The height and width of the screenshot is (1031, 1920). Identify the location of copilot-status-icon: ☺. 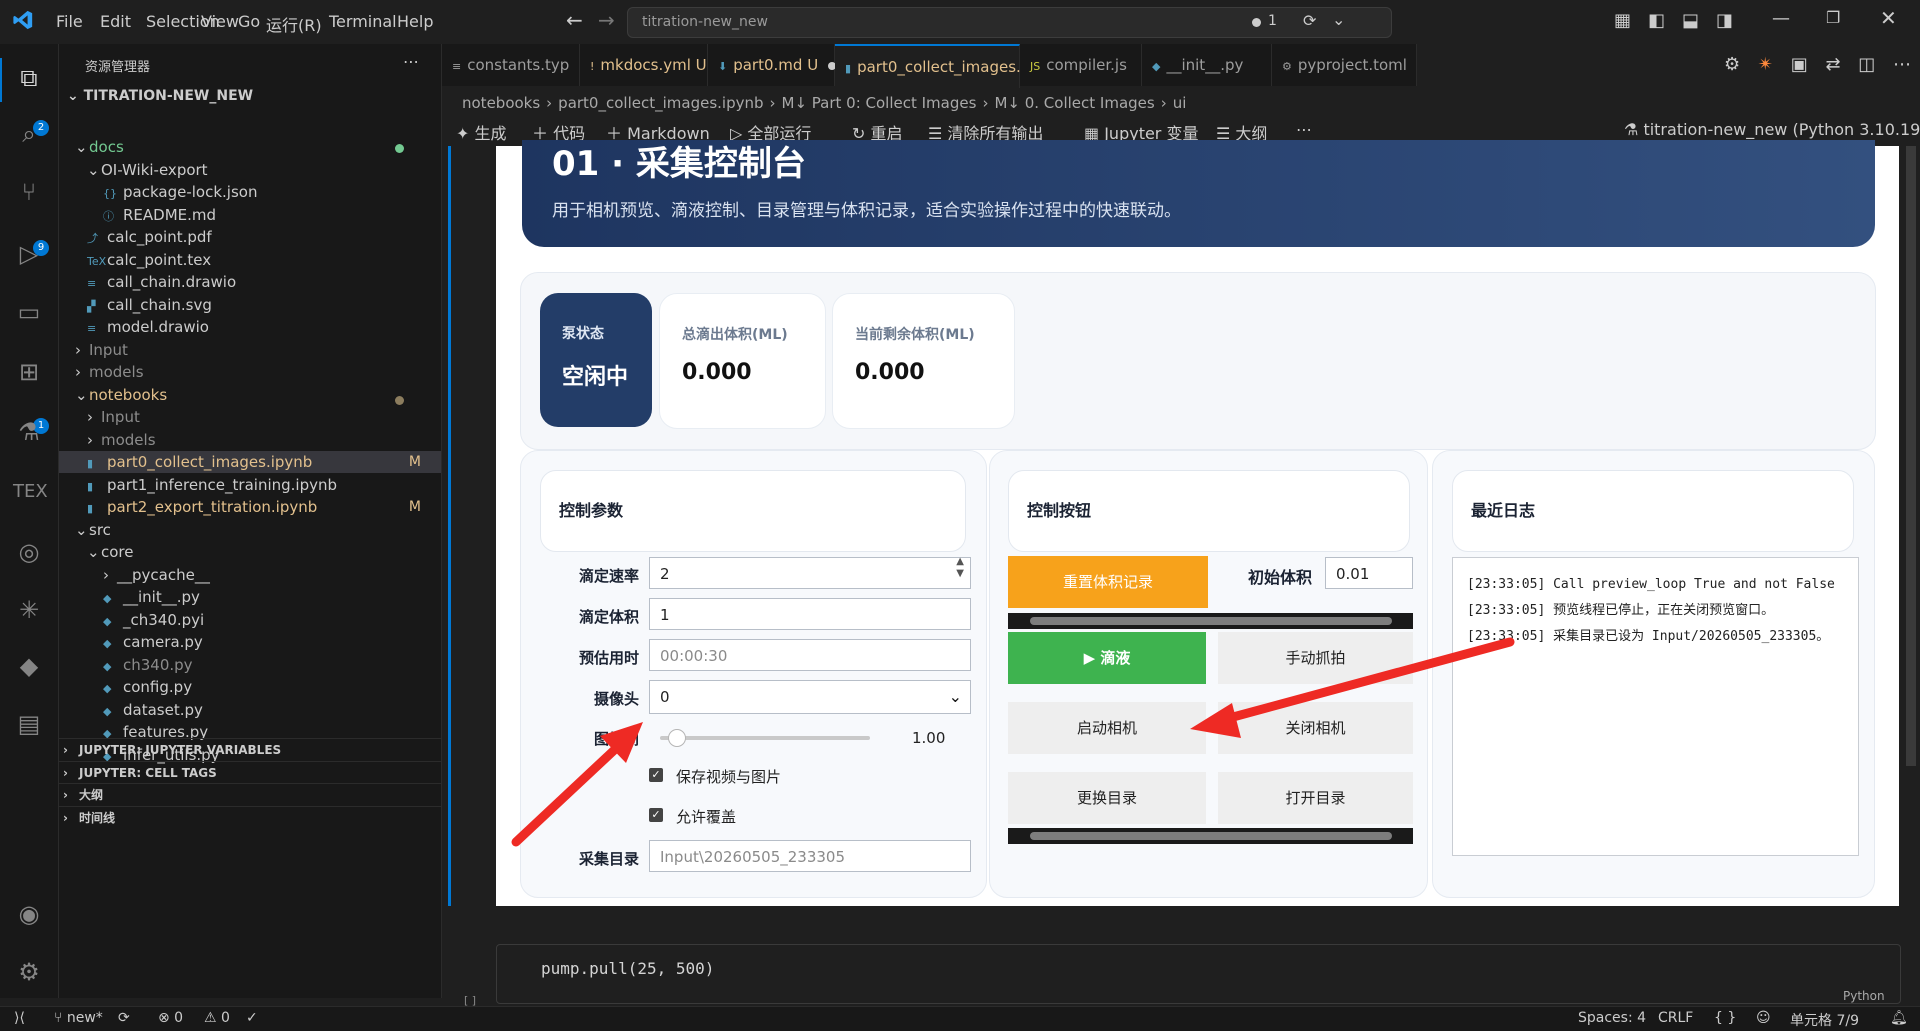
(1763, 1018).